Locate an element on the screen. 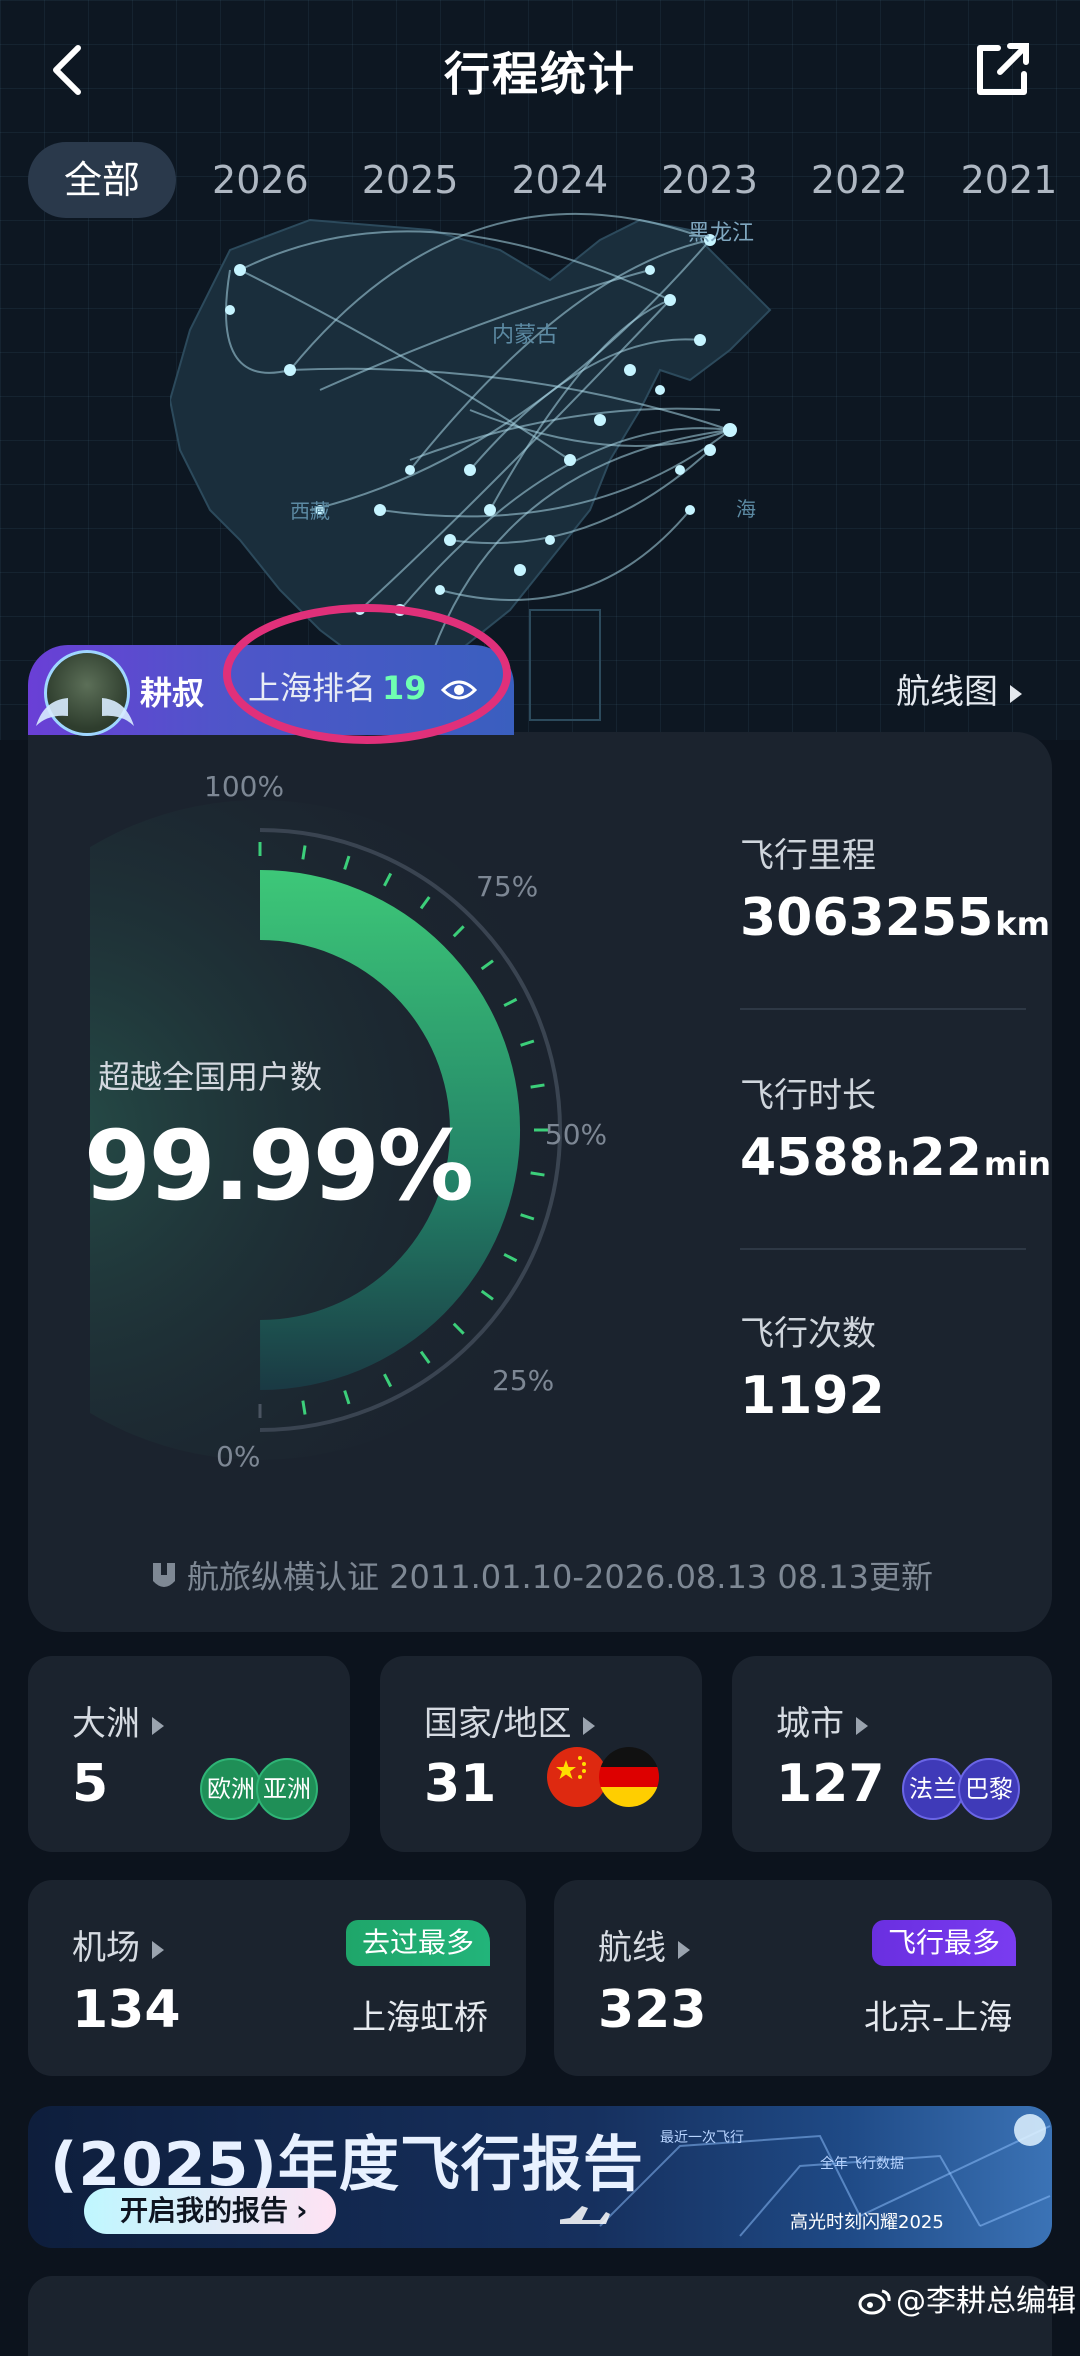 The width and height of the screenshot is (1080, 2356). tab-2025: 2025 is located at coordinates (410, 180).